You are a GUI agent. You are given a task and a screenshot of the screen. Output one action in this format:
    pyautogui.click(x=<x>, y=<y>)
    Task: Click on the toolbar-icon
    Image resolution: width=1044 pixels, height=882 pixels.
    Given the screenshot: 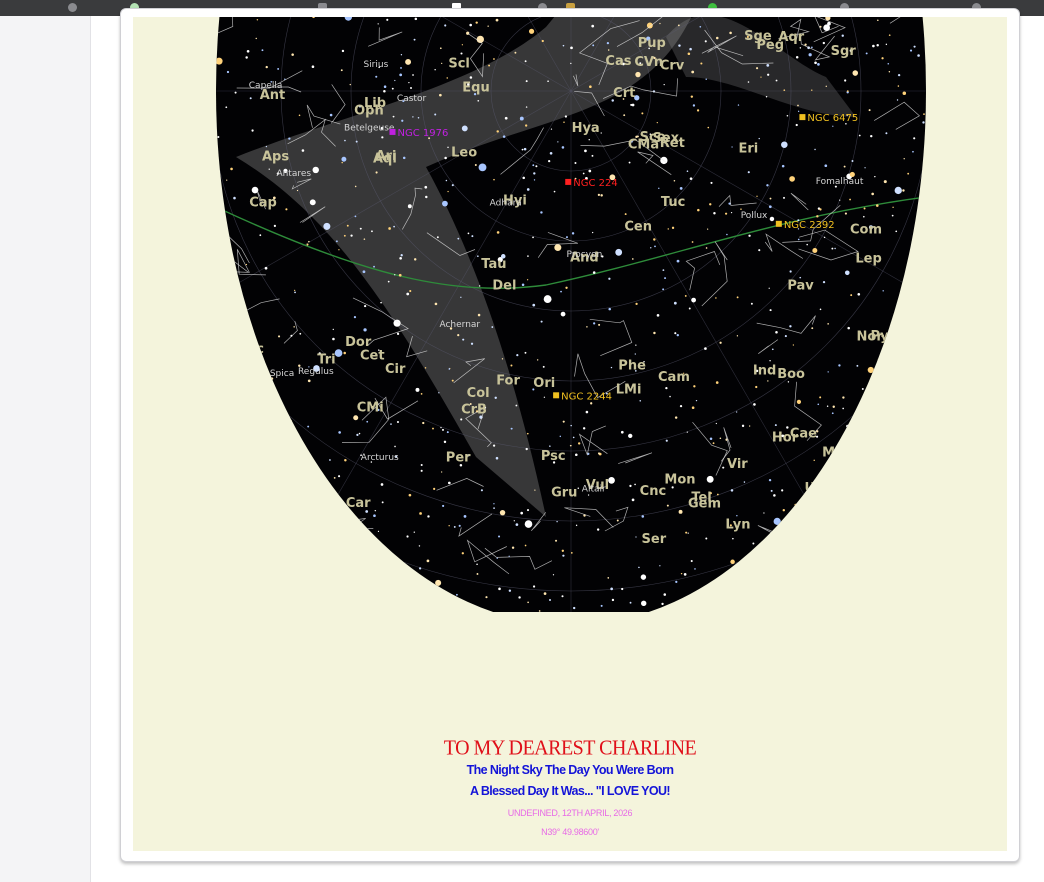 What is the action you would take?
    pyautogui.click(x=72, y=7)
    